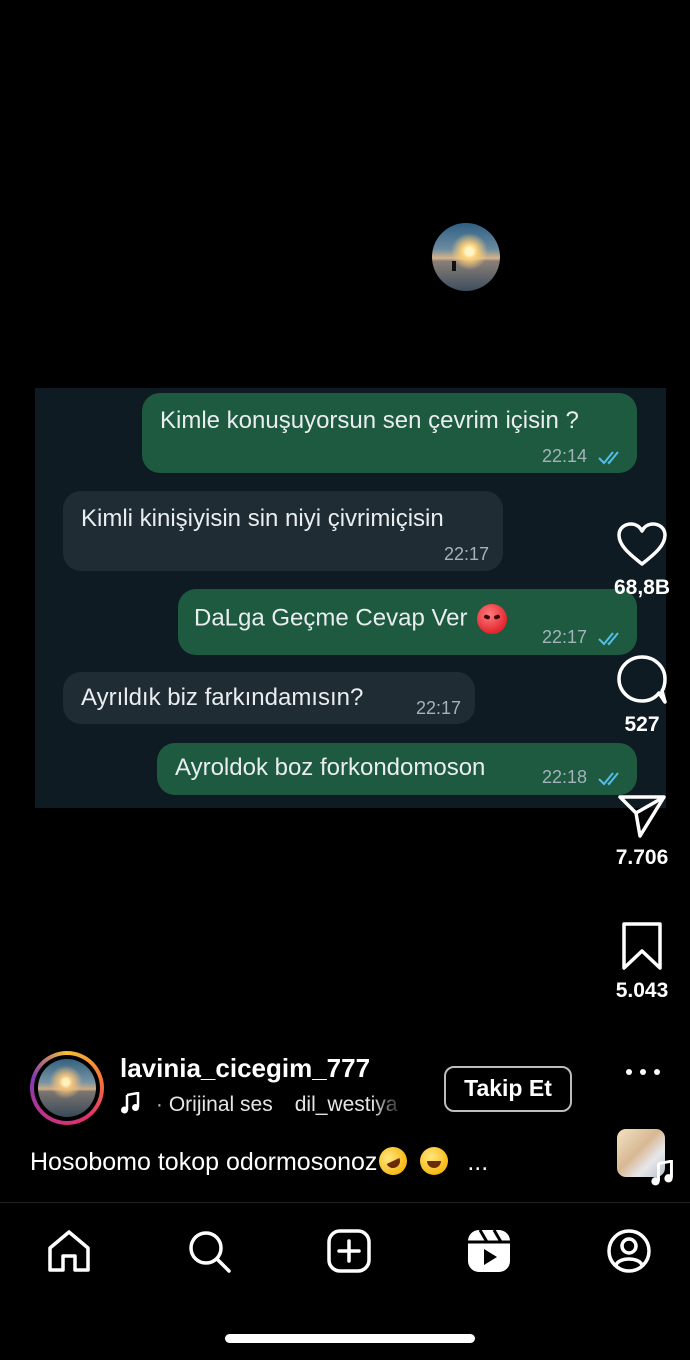 This screenshot has height=1360, width=690. What do you see at coordinates (583, 777) in the screenshot?
I see `message-time: 22:18` at bounding box center [583, 777].